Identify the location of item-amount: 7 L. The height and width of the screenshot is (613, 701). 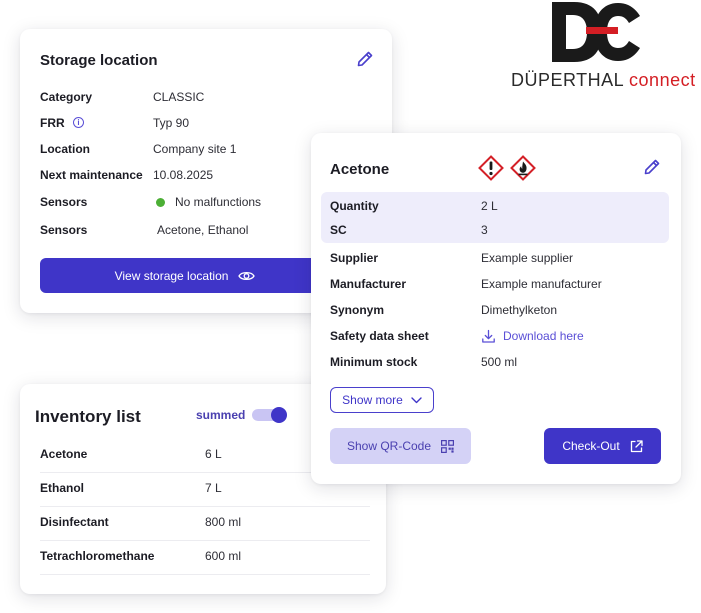
(213, 488).